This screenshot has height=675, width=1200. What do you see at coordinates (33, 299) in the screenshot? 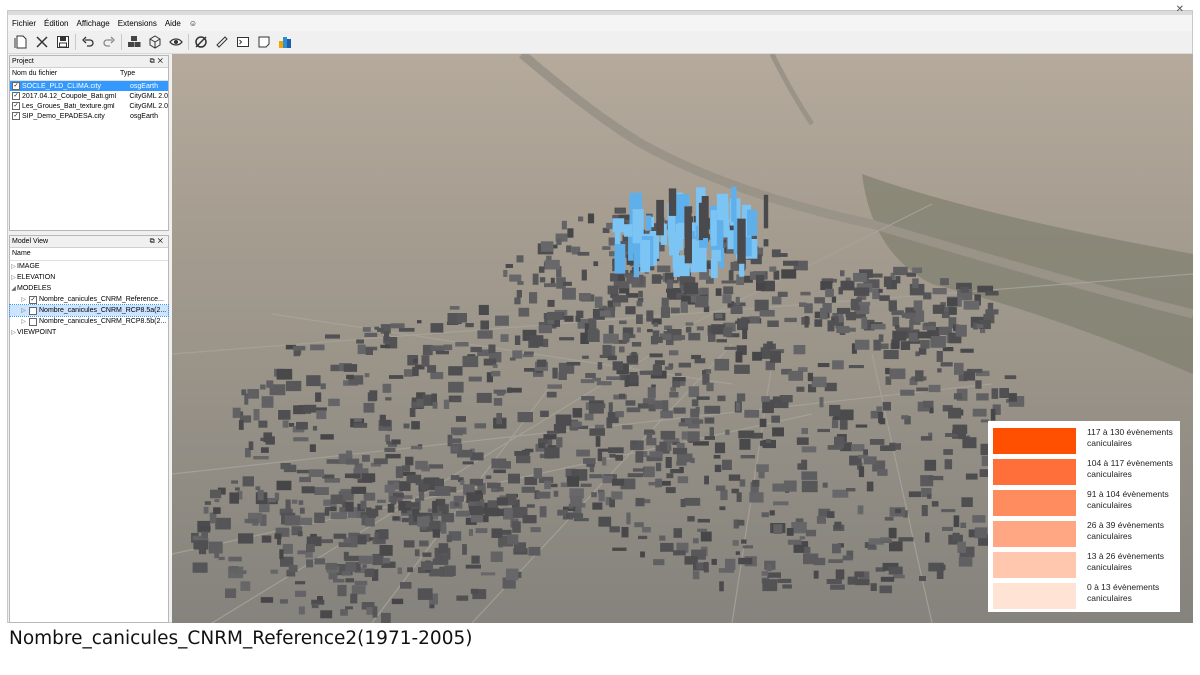
I see `layer-checkbox: ✓` at bounding box center [33, 299].